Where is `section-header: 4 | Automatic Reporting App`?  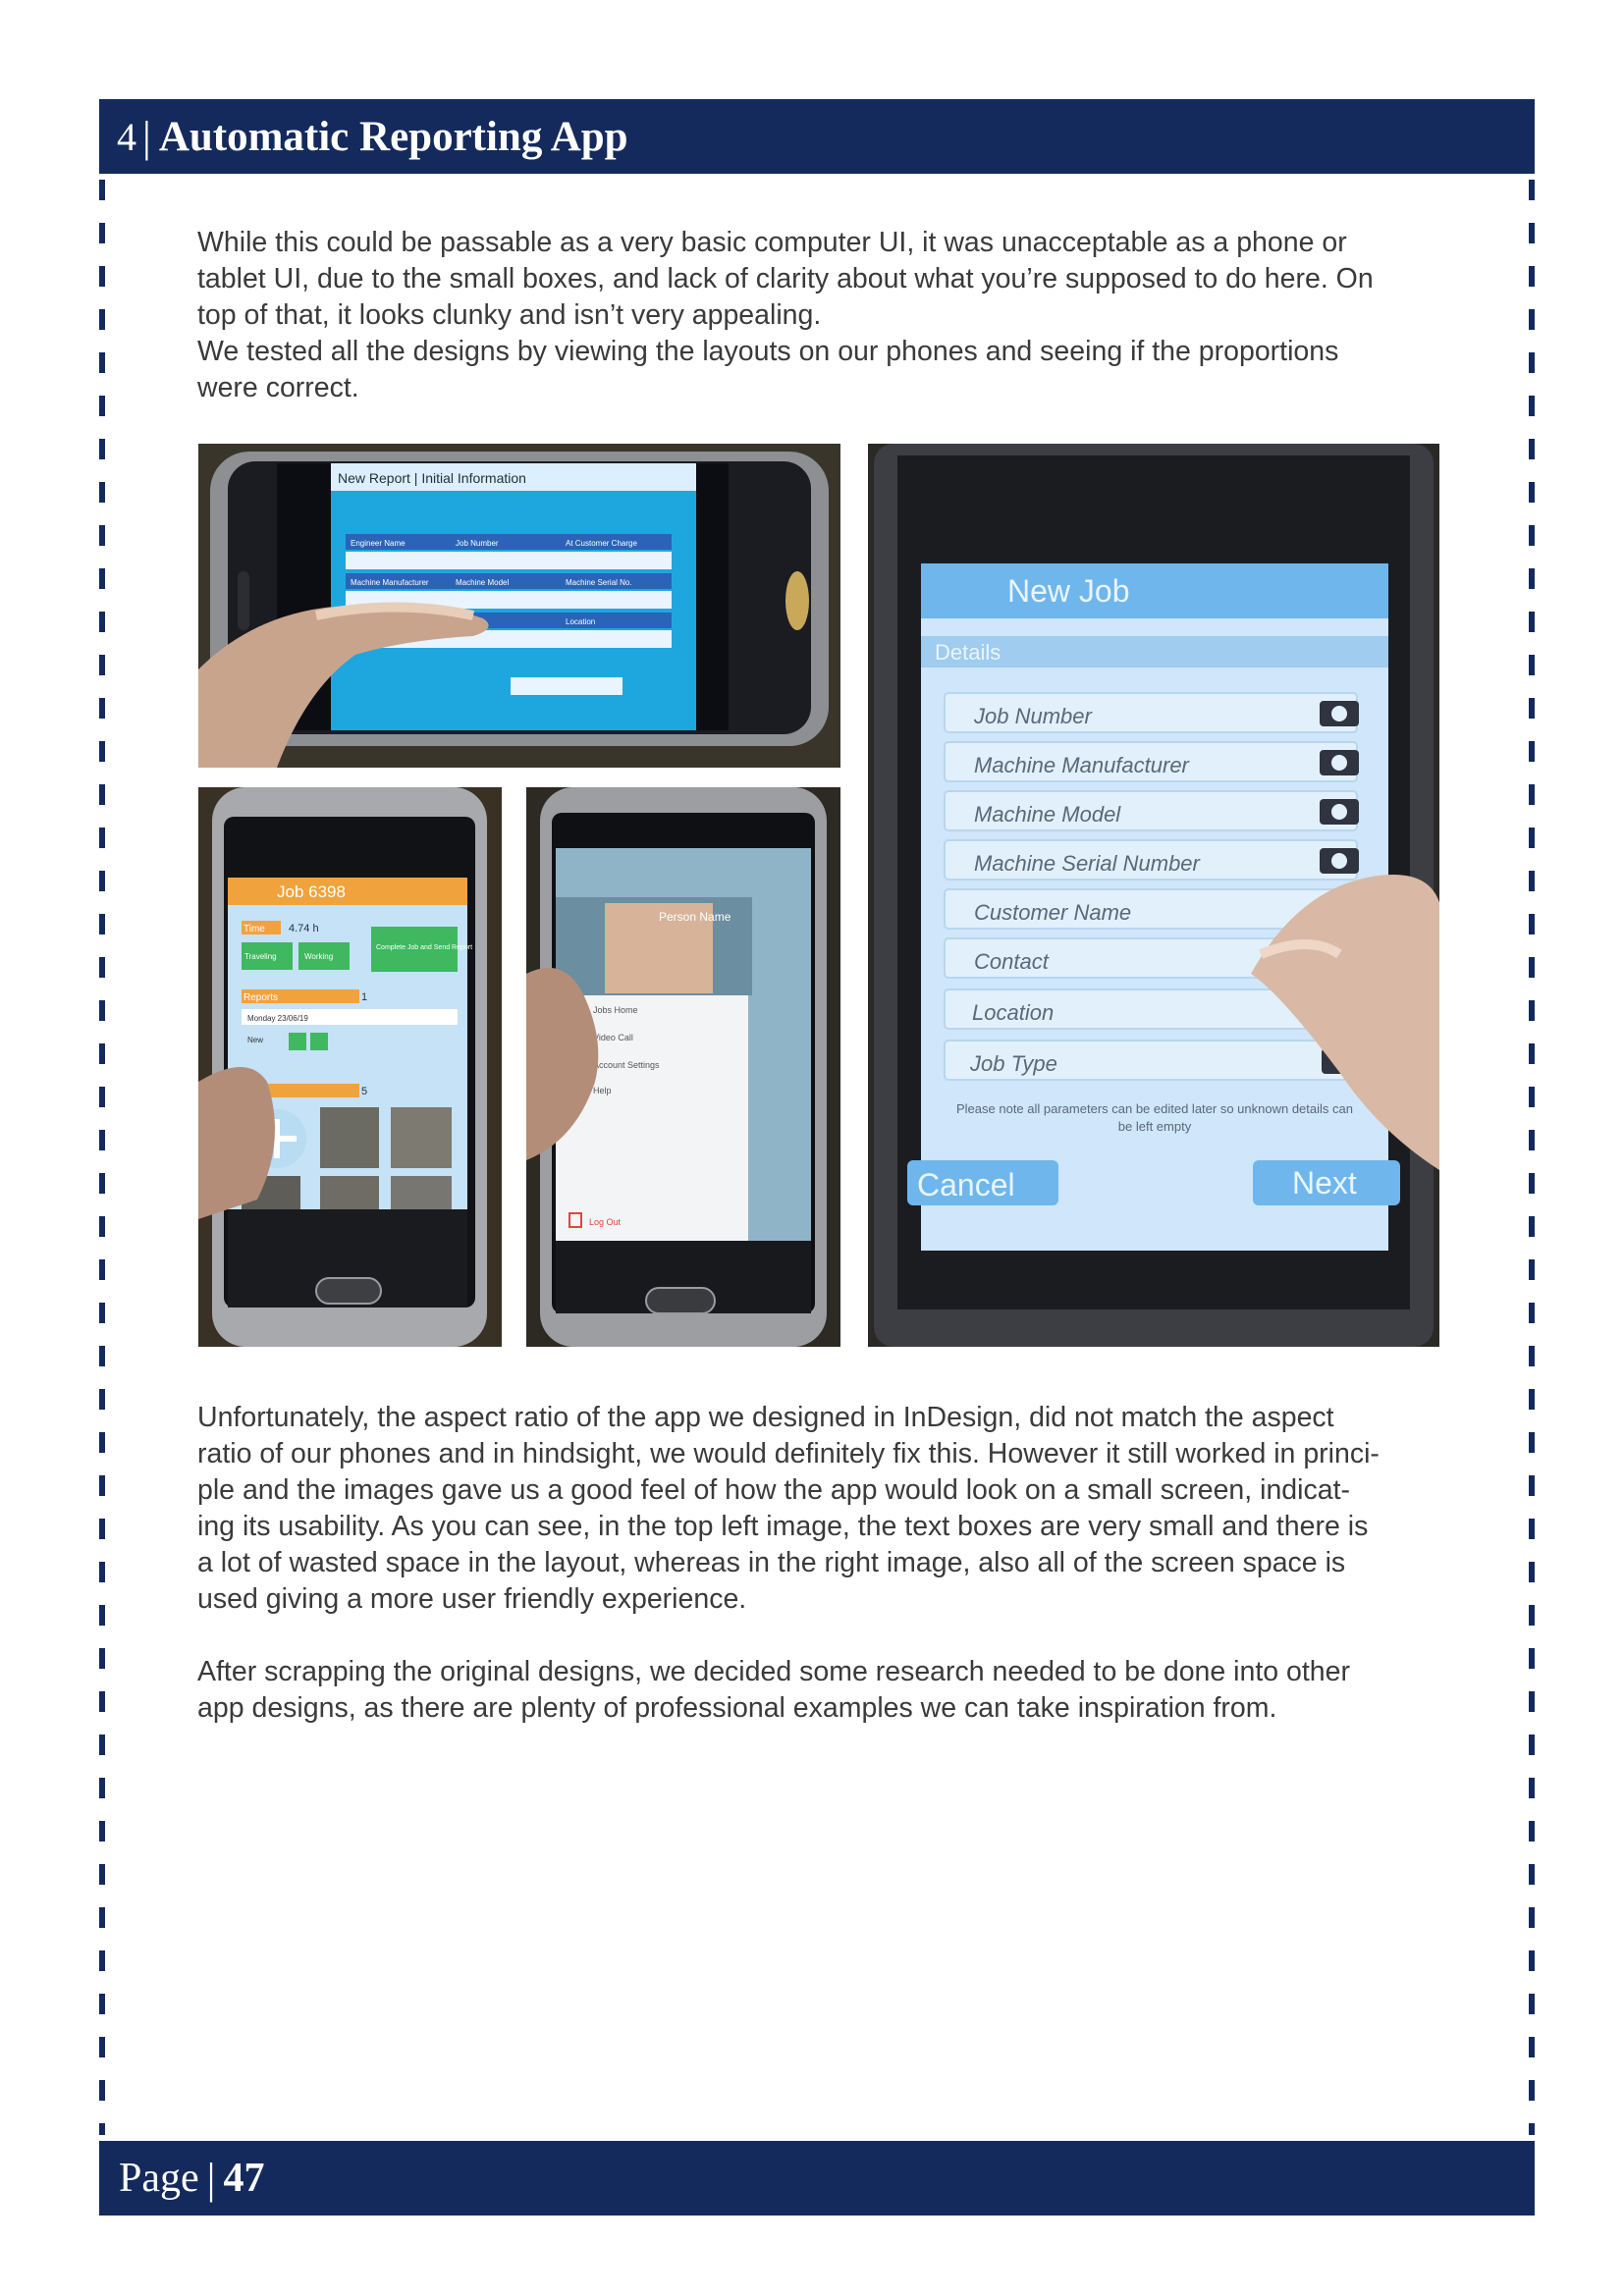 section-header: 4 | Automatic Reporting App is located at coordinates (817, 136).